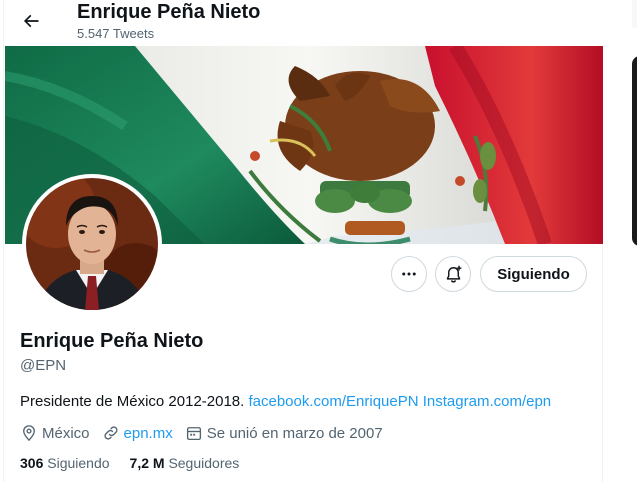 The width and height of the screenshot is (637, 482). Describe the element at coordinates (112, 341) in the screenshot. I see `profile-name: Enrique Peña Nieto` at that location.